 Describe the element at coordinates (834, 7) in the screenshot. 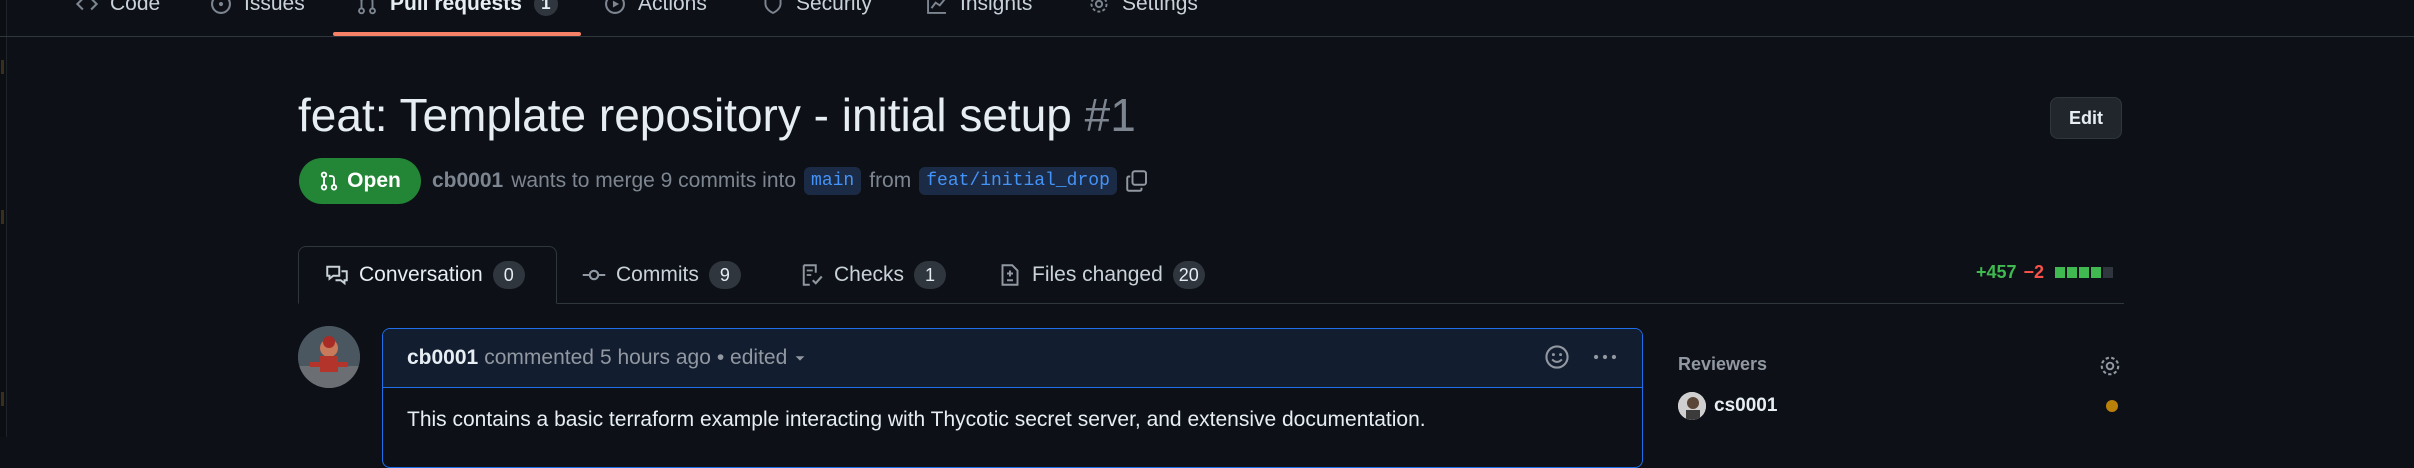

I see `nav-security-label: Security` at that location.